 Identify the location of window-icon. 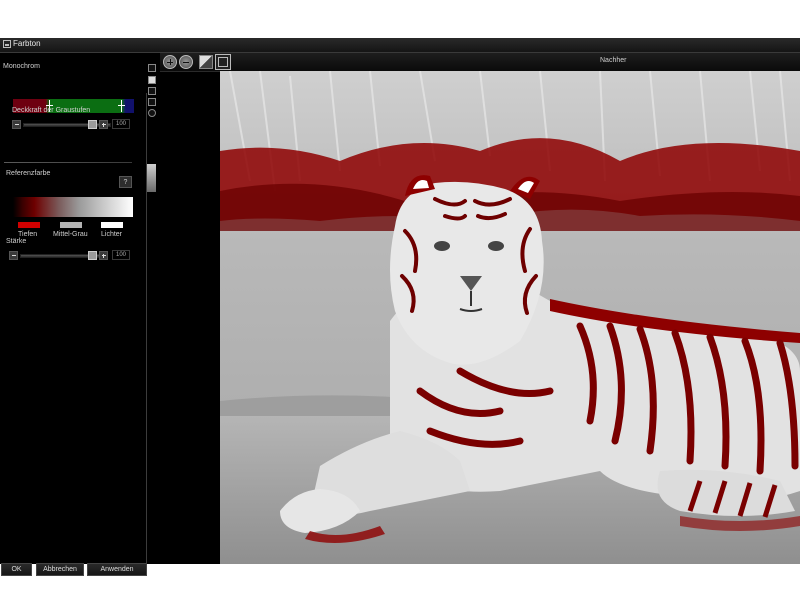
(7, 44).